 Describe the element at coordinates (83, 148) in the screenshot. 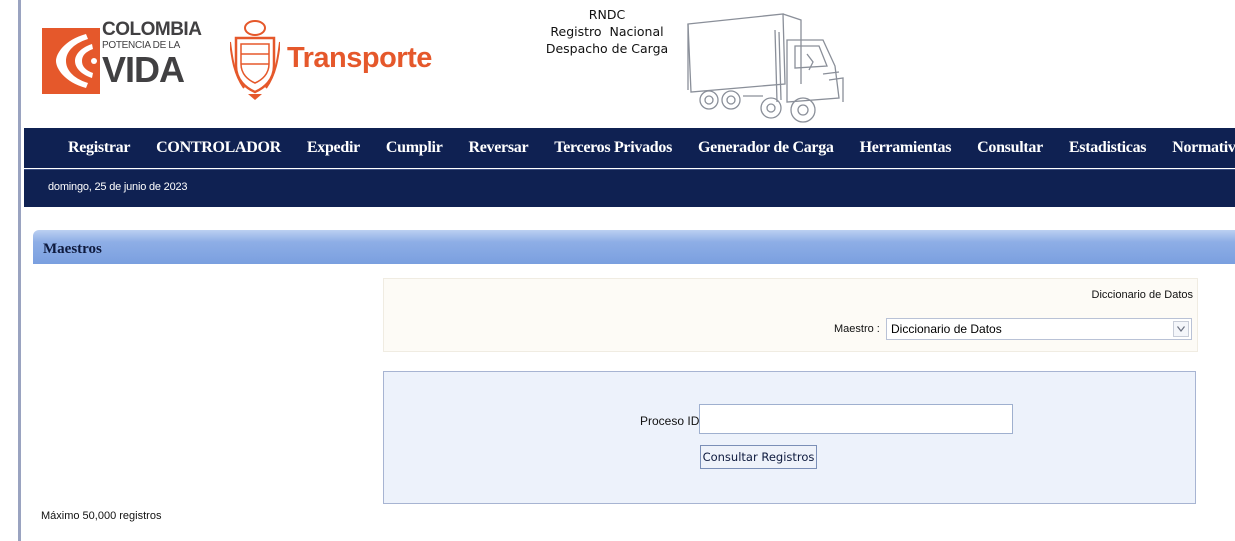

I see `nav-registrar: Registrar` at that location.